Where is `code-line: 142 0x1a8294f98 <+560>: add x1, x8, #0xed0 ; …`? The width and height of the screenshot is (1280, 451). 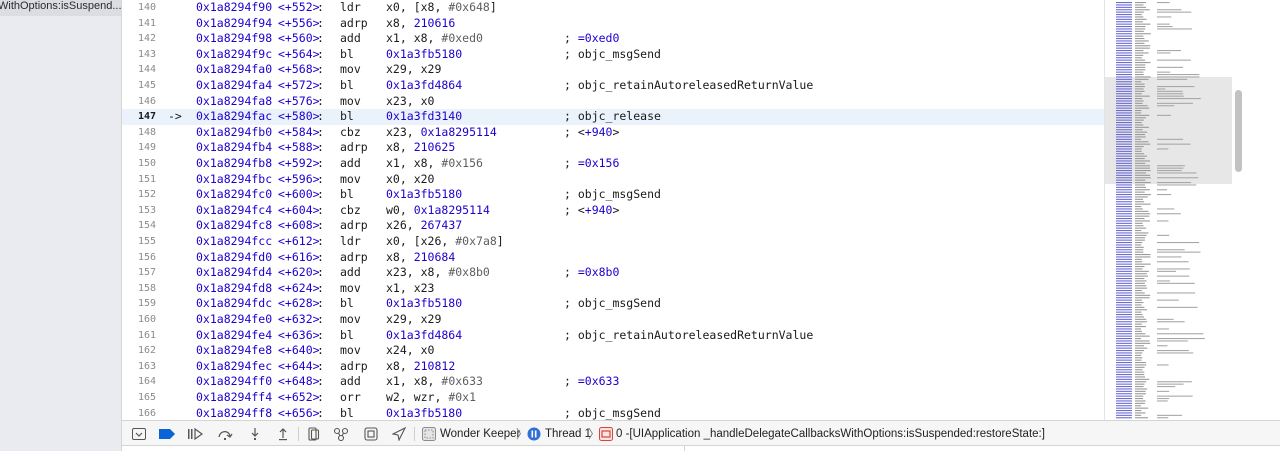
code-line: 142 0x1a8294f98 <+560>: add x1, x8, #0xed0 ; … is located at coordinates (613, 39).